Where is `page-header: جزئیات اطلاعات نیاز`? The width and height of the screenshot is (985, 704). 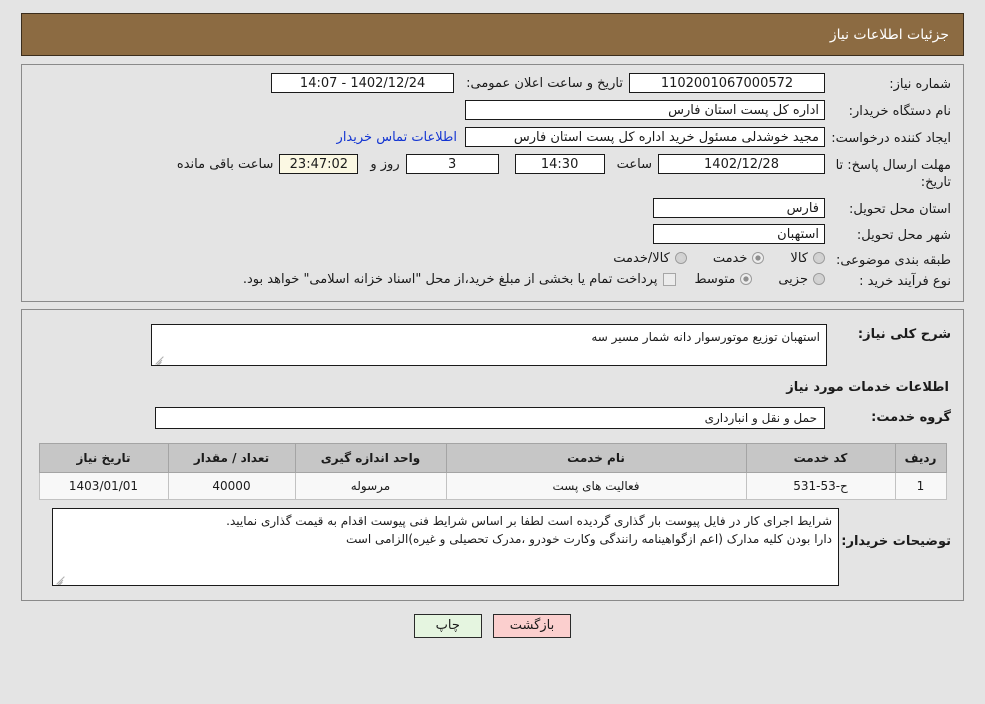 page-header: جزئیات اطلاعات نیاز is located at coordinates (492, 34).